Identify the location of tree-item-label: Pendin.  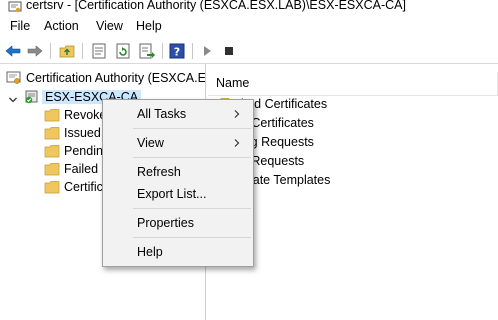
(83, 151).